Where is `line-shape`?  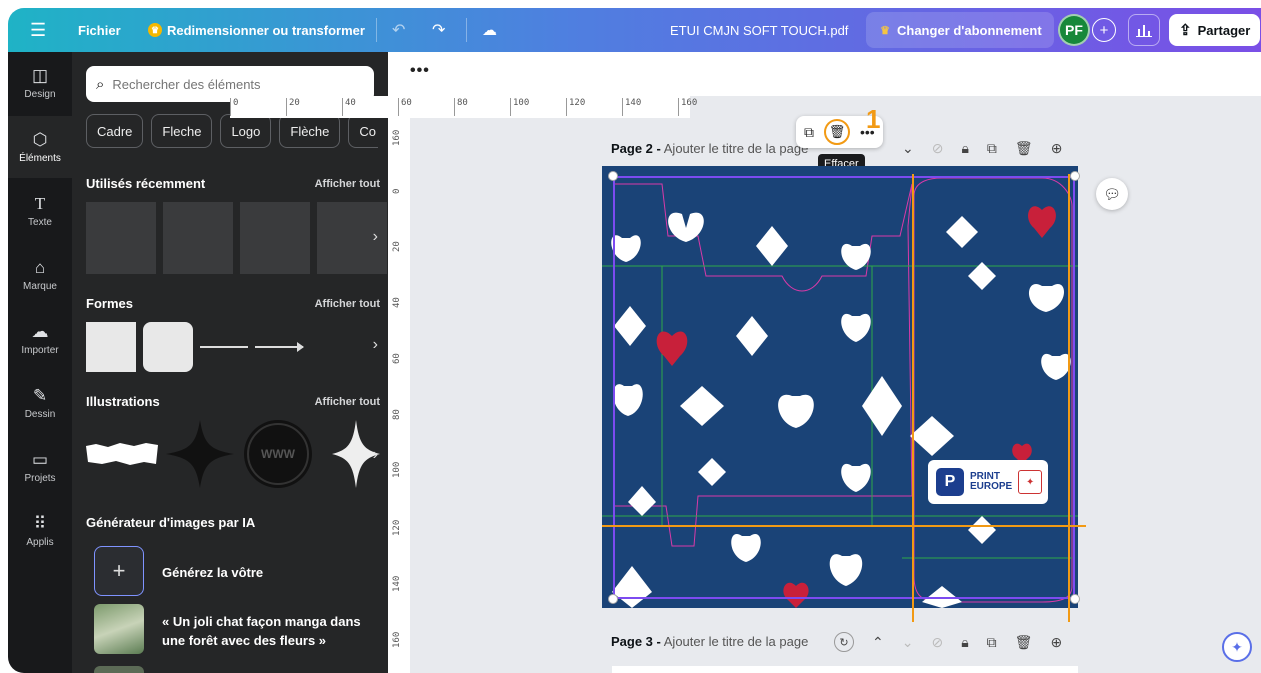
line-shape is located at coordinates (224, 347).